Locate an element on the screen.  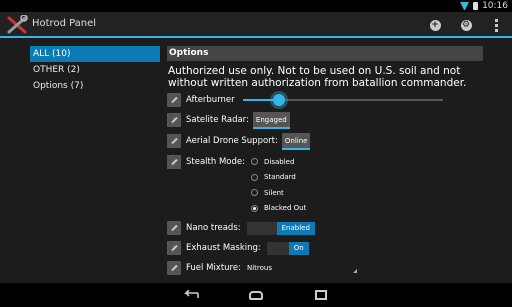
wifi-icon is located at coordinates (465, 6).